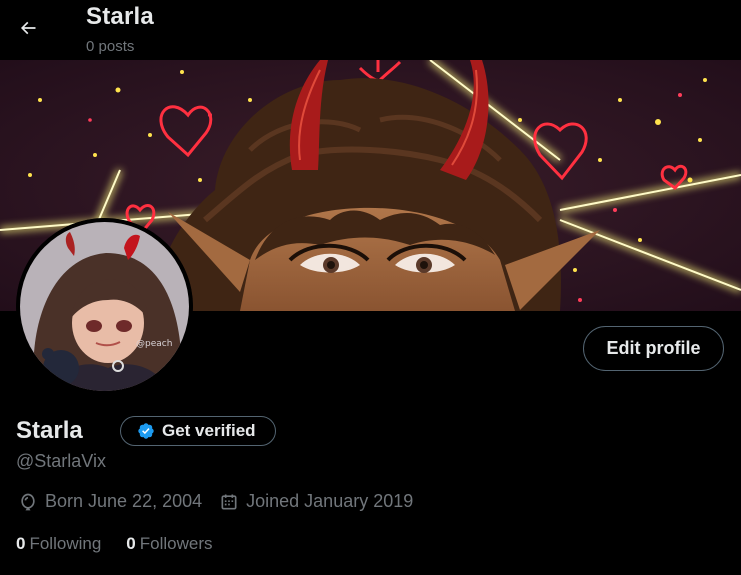  What do you see at coordinates (65, 543) in the screenshot?
I see `following-label: Following` at bounding box center [65, 543].